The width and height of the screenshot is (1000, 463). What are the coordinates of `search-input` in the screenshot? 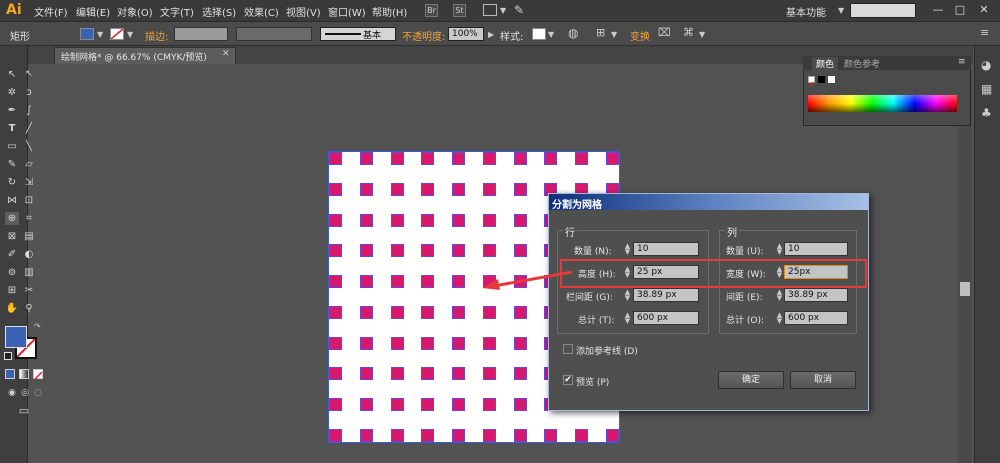 It's located at (883, 10).